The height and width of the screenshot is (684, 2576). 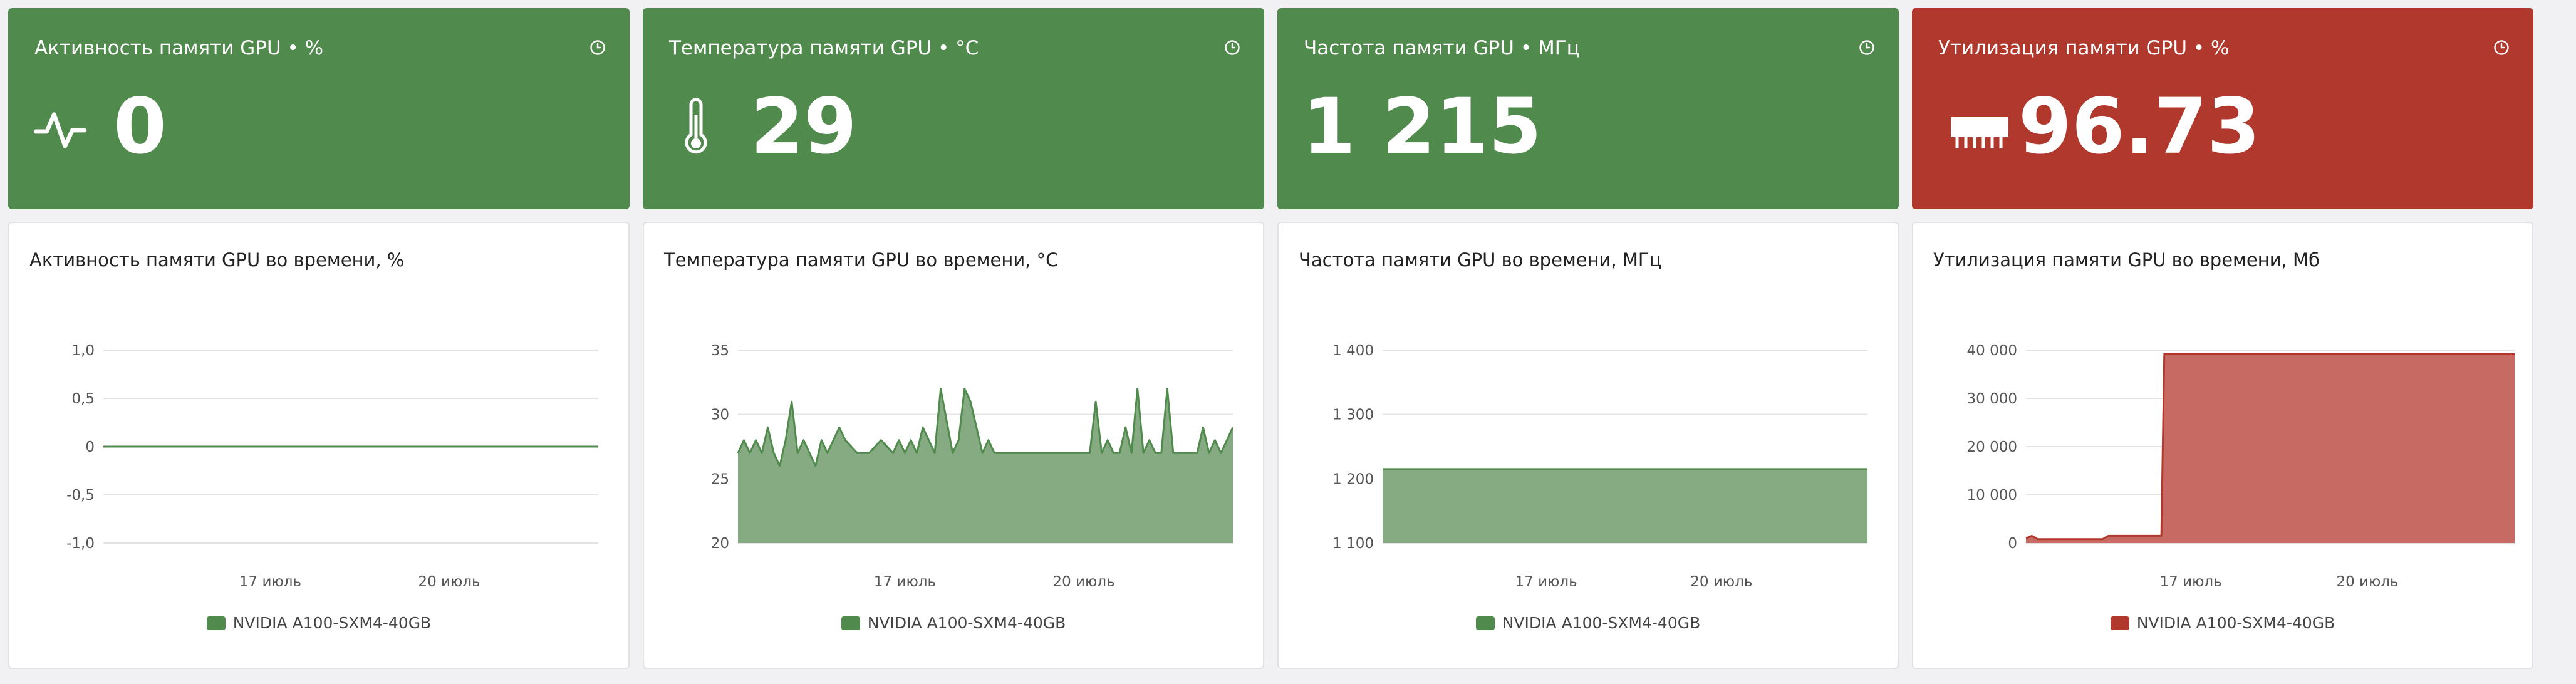 I want to click on tile-value: 1 215, so click(x=1422, y=127).